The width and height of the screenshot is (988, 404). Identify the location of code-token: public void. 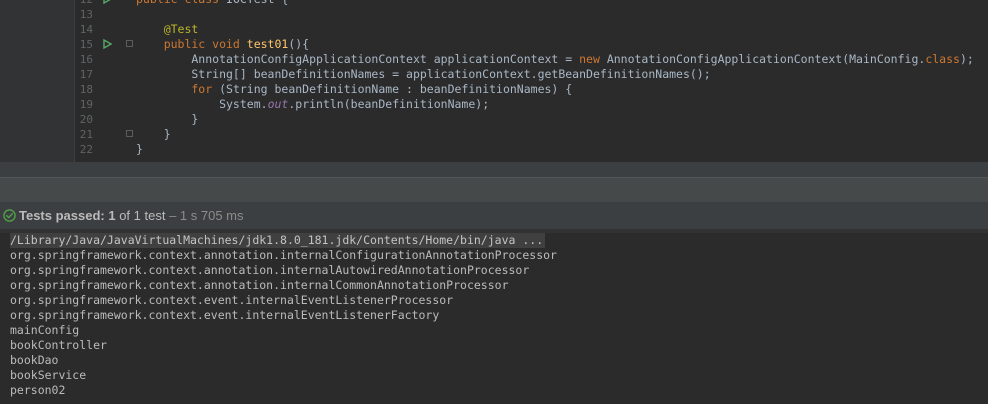
(191, 44).